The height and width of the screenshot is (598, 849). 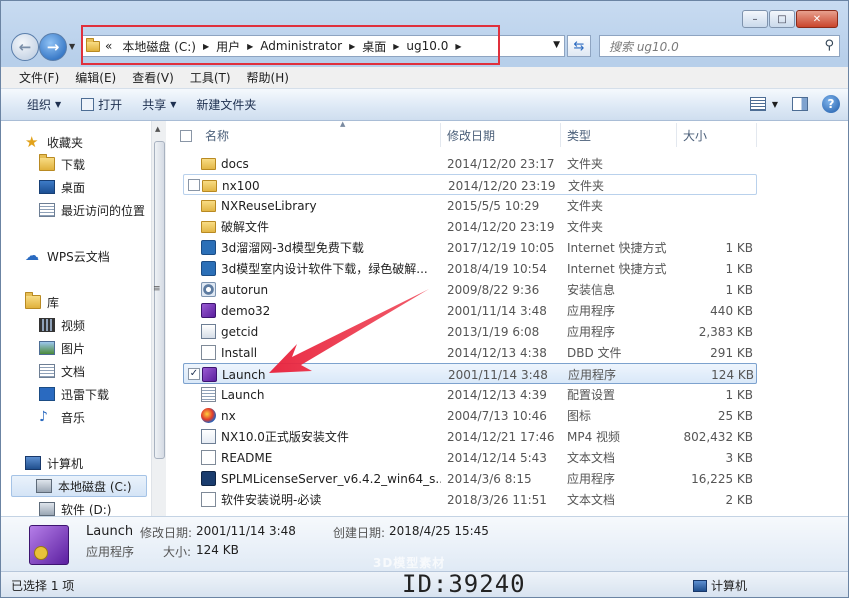 What do you see at coordinates (320, 133) in the screenshot?
I see `column-name: 名称 ▲` at bounding box center [320, 133].